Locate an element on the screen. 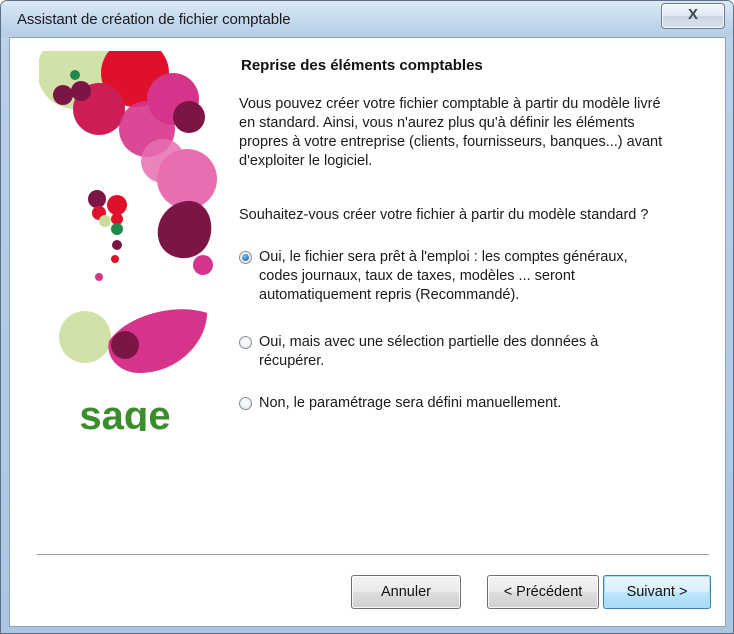 Image resolution: width=734 pixels, height=634 pixels. cancel-button: Annuler is located at coordinates (406, 592).